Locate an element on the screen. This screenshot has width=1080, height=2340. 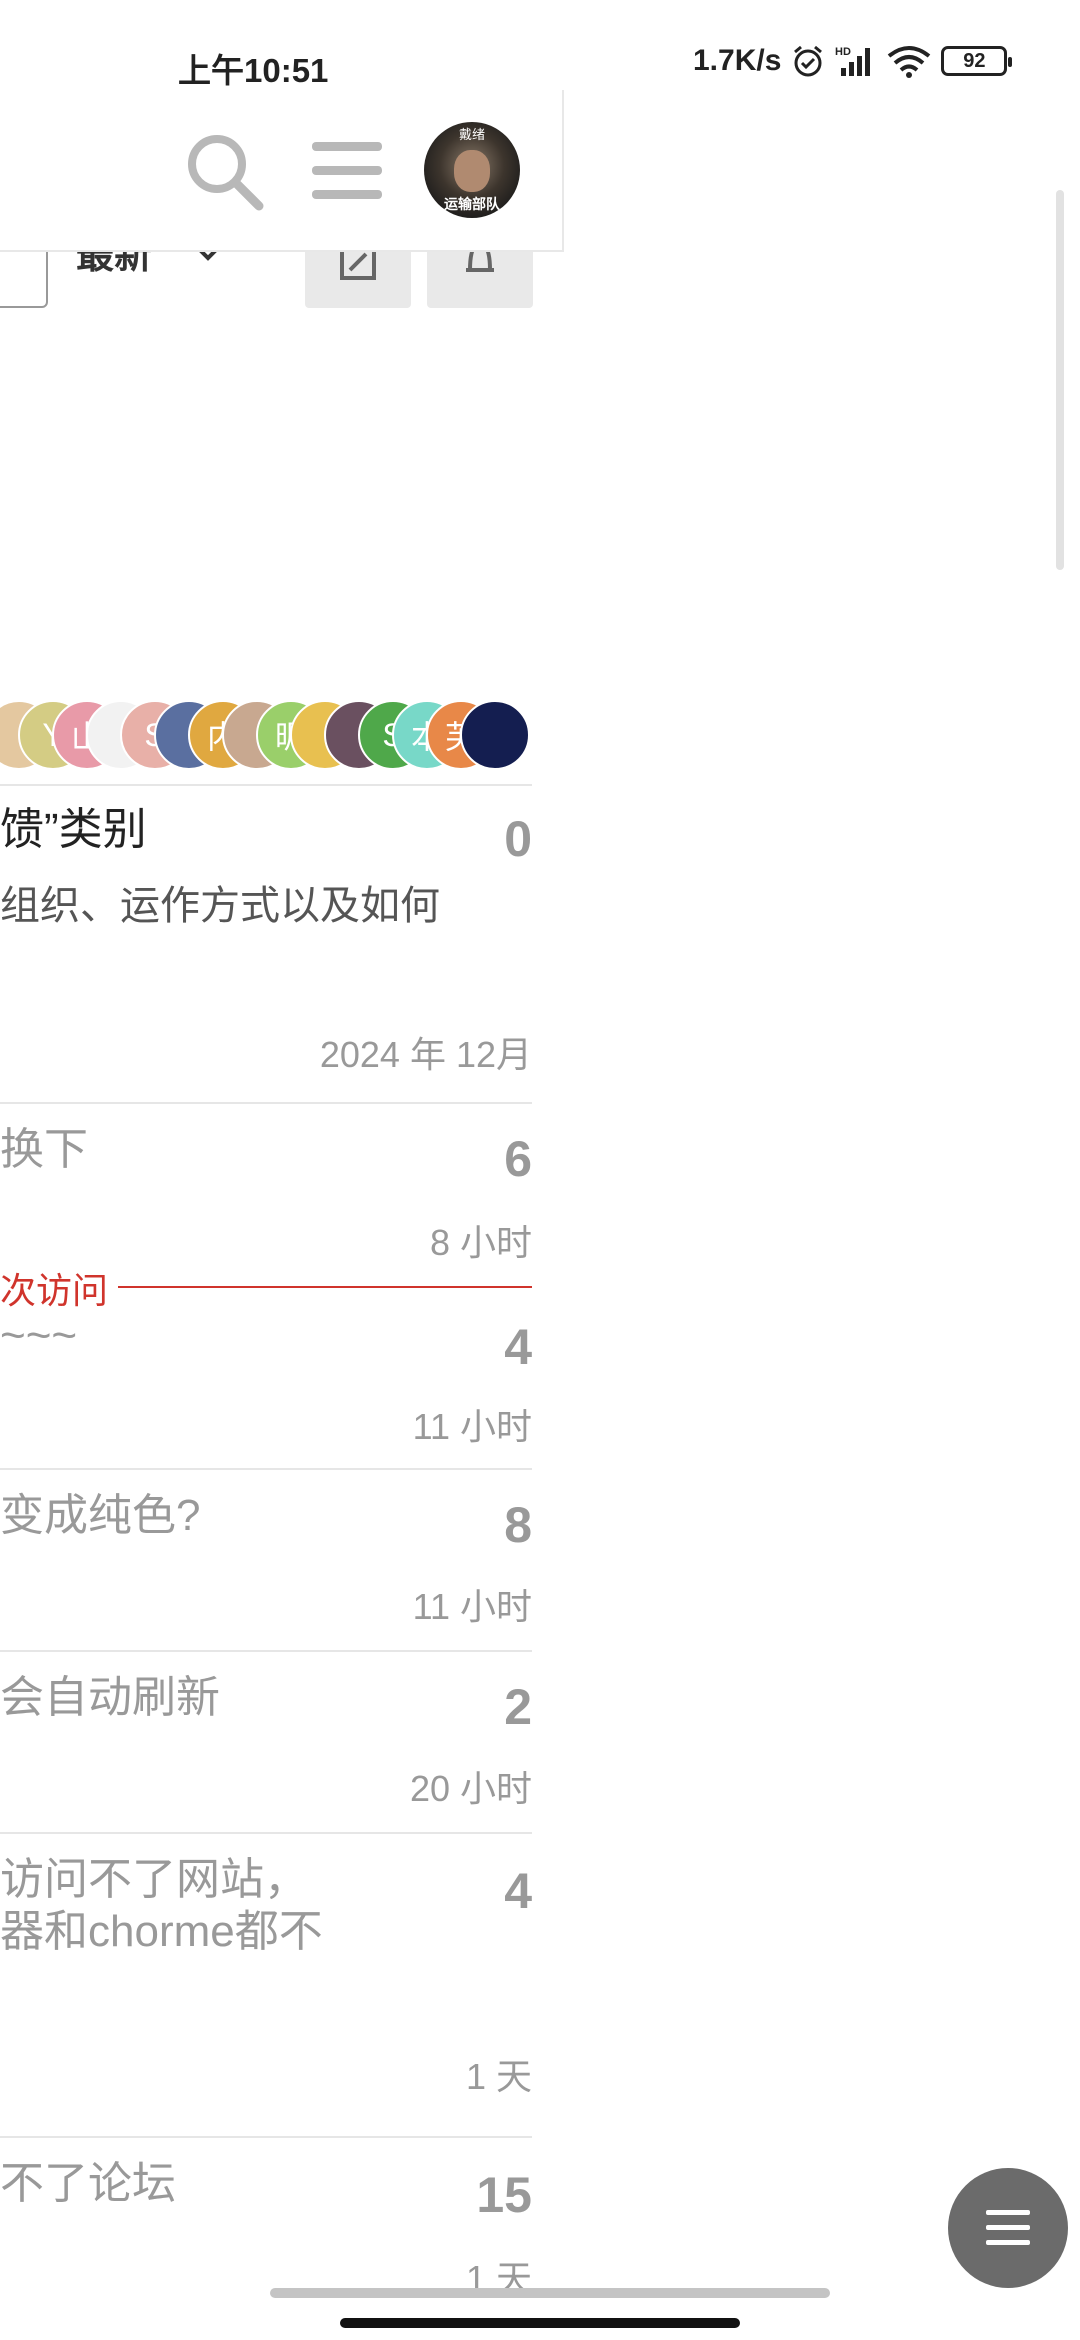
status-icons: 1.7K/s HD 92 is located at coordinates (853, 61).